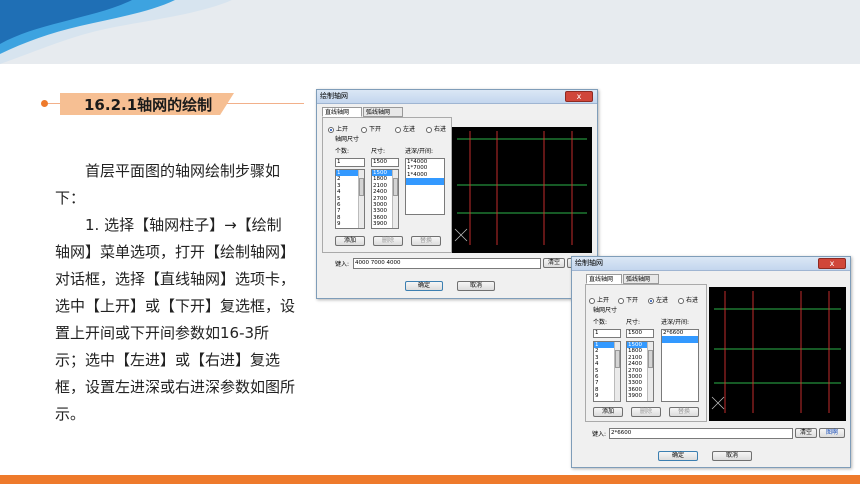  Describe the element at coordinates (430, 479) in the screenshot. I see `footer-bar` at that location.